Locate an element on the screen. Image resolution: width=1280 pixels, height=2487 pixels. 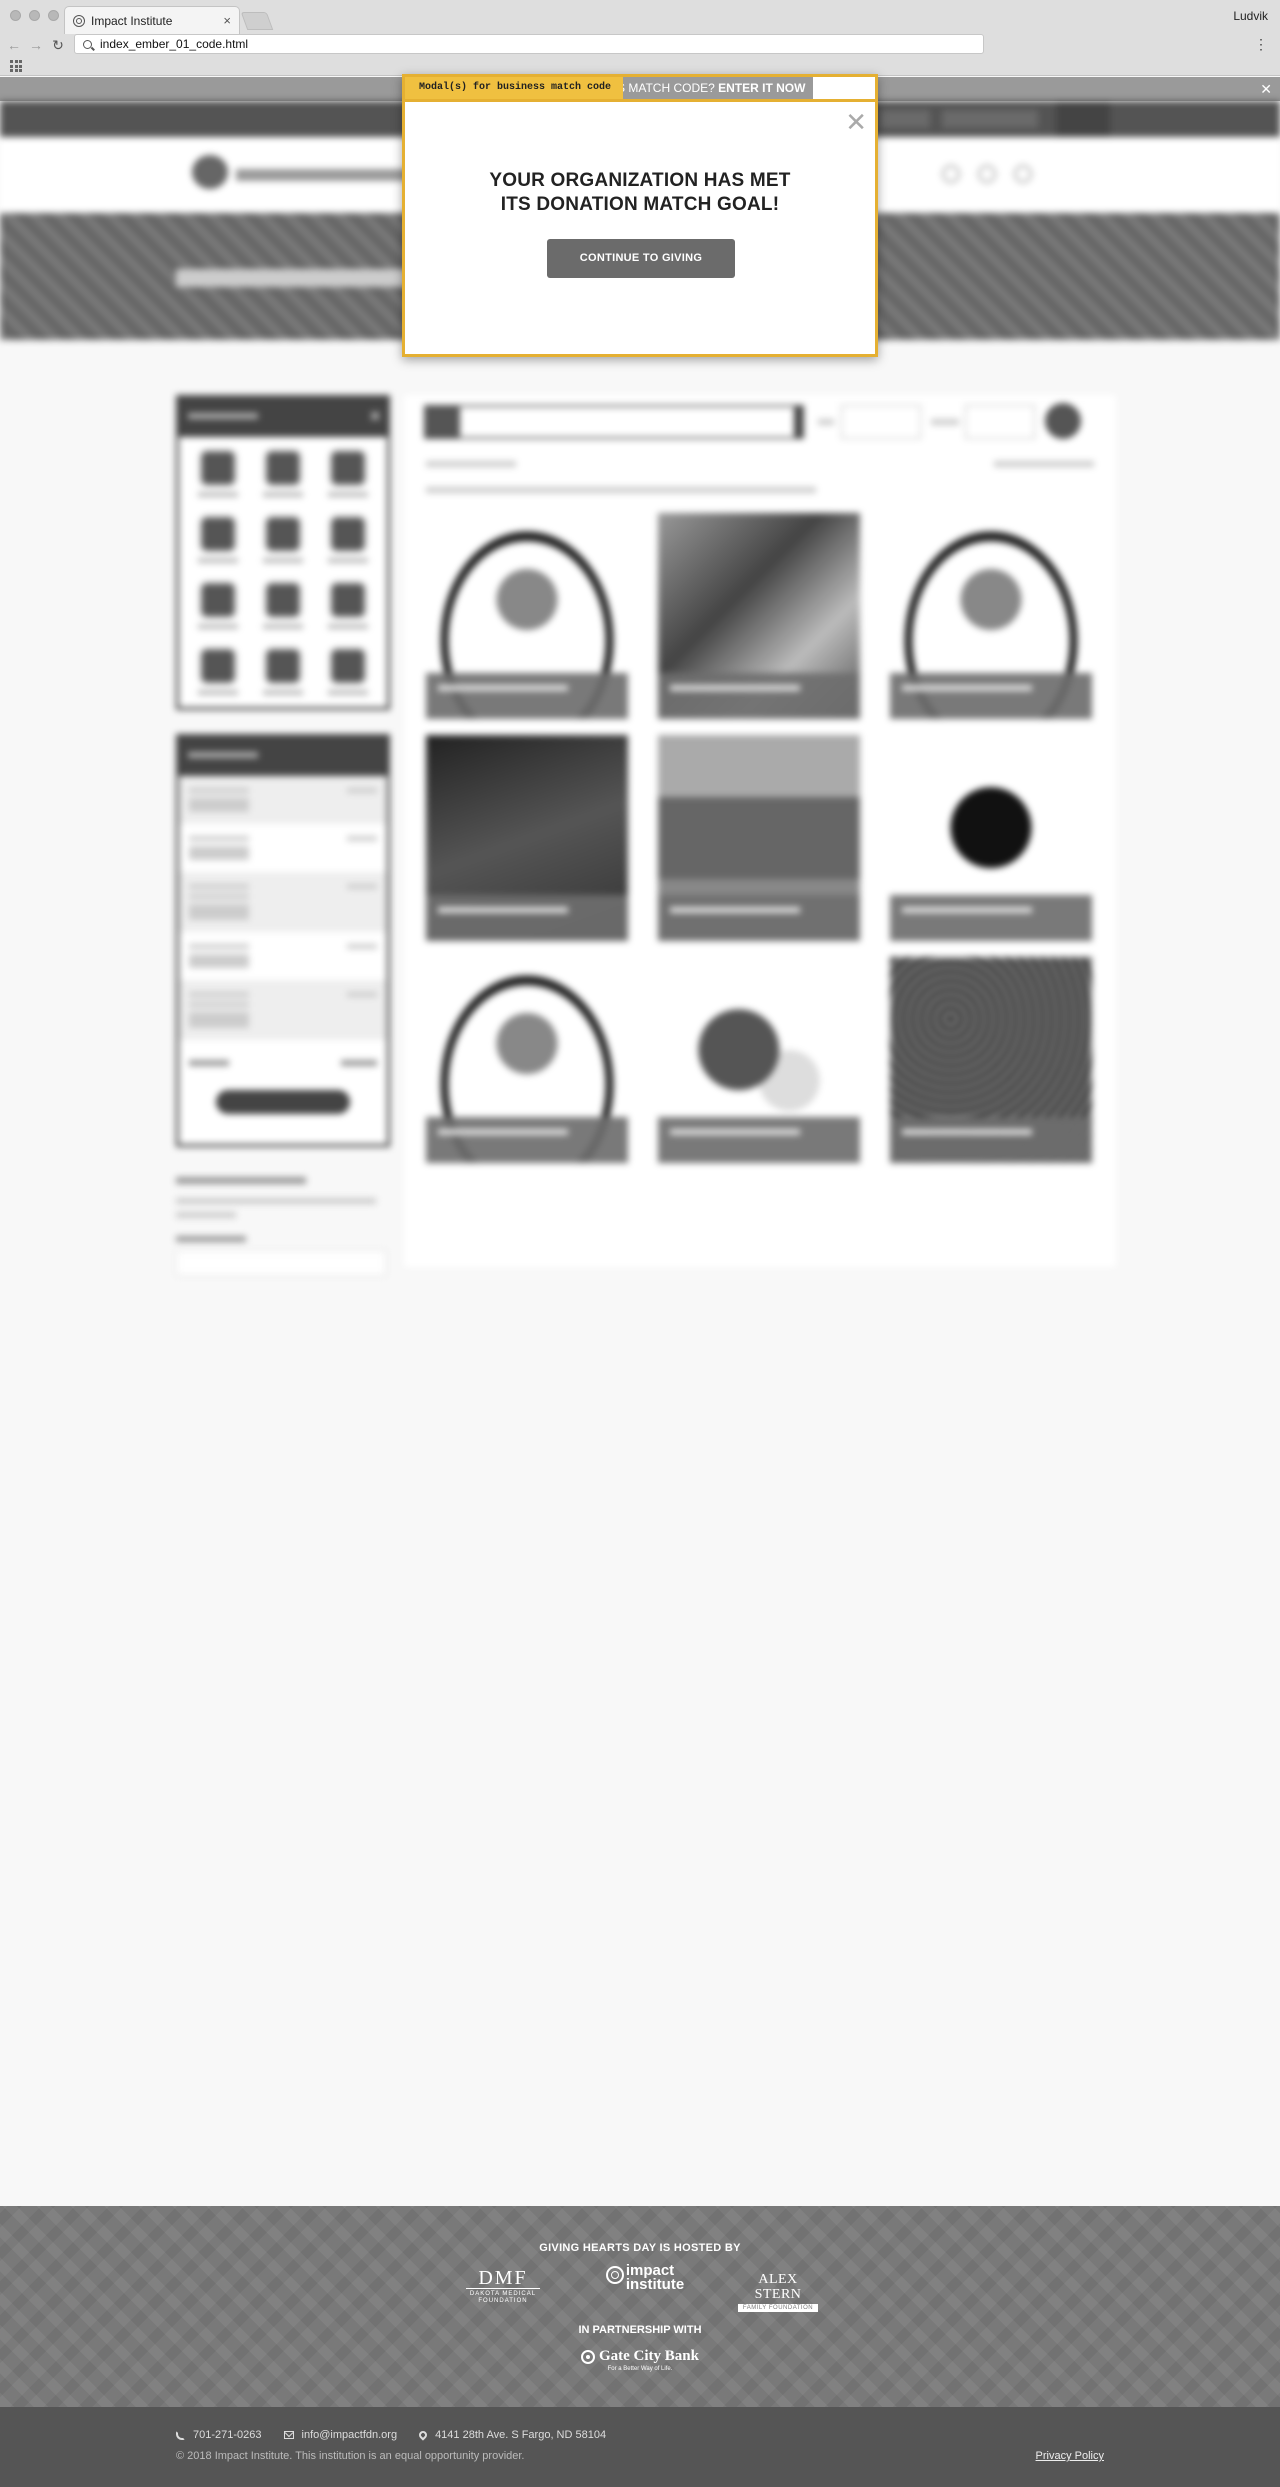
envelope-icon is located at coordinates (288, 2435).